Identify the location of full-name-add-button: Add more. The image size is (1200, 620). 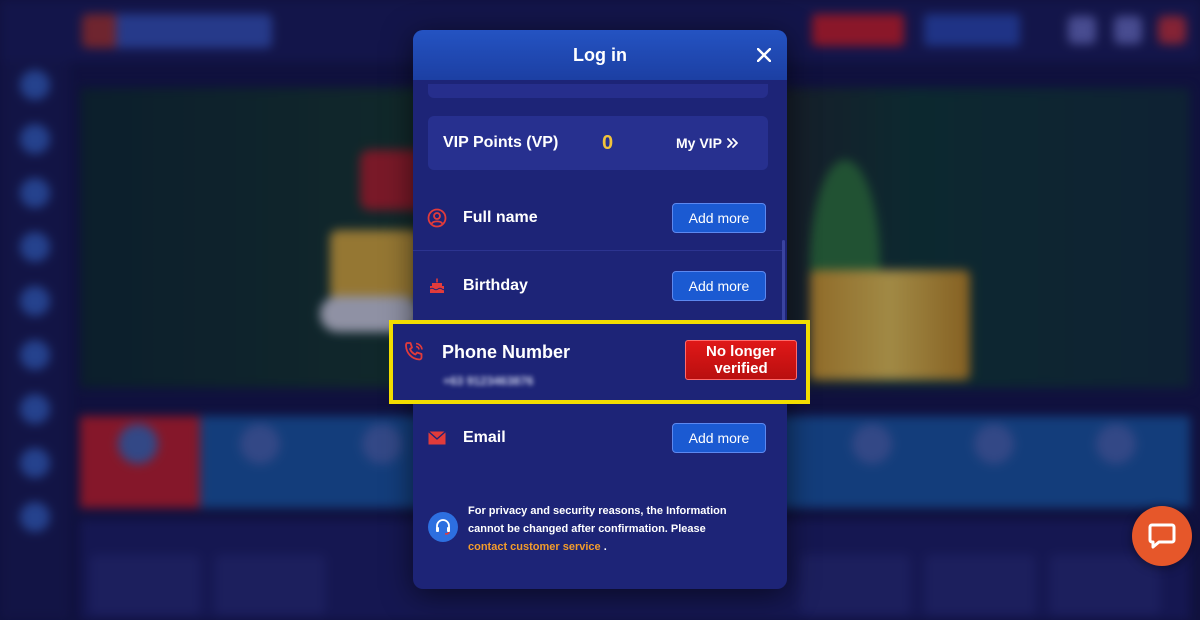
(719, 218).